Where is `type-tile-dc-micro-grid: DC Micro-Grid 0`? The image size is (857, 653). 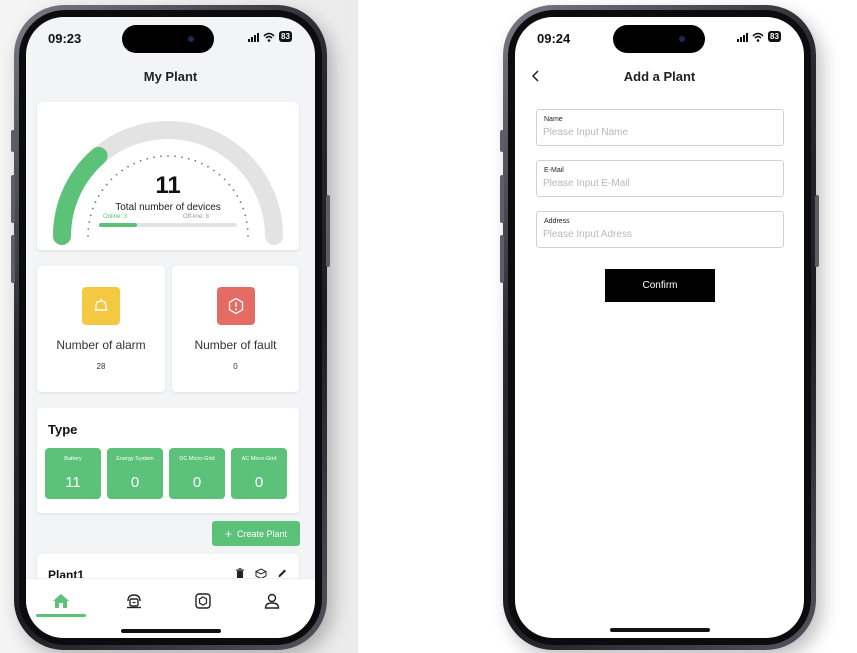 type-tile-dc-micro-grid: DC Micro-Grid 0 is located at coordinates (197, 473).